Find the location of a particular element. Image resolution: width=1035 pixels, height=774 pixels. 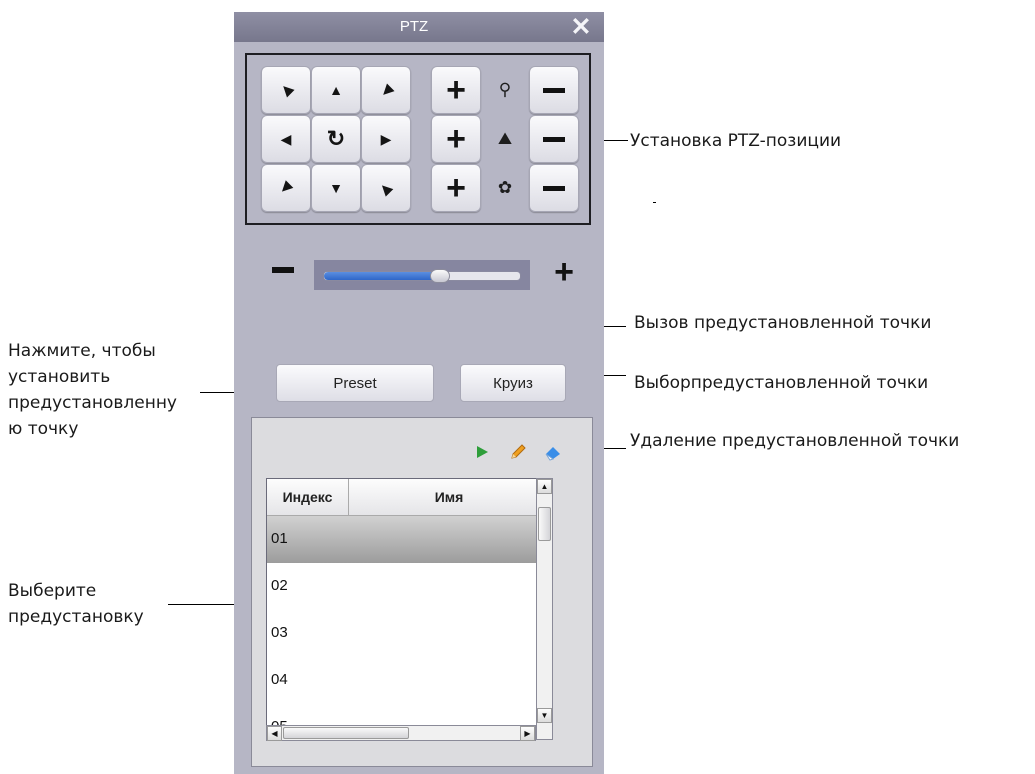

horizontal-scrollbar: ◀ ▶ is located at coordinates (401, 733).